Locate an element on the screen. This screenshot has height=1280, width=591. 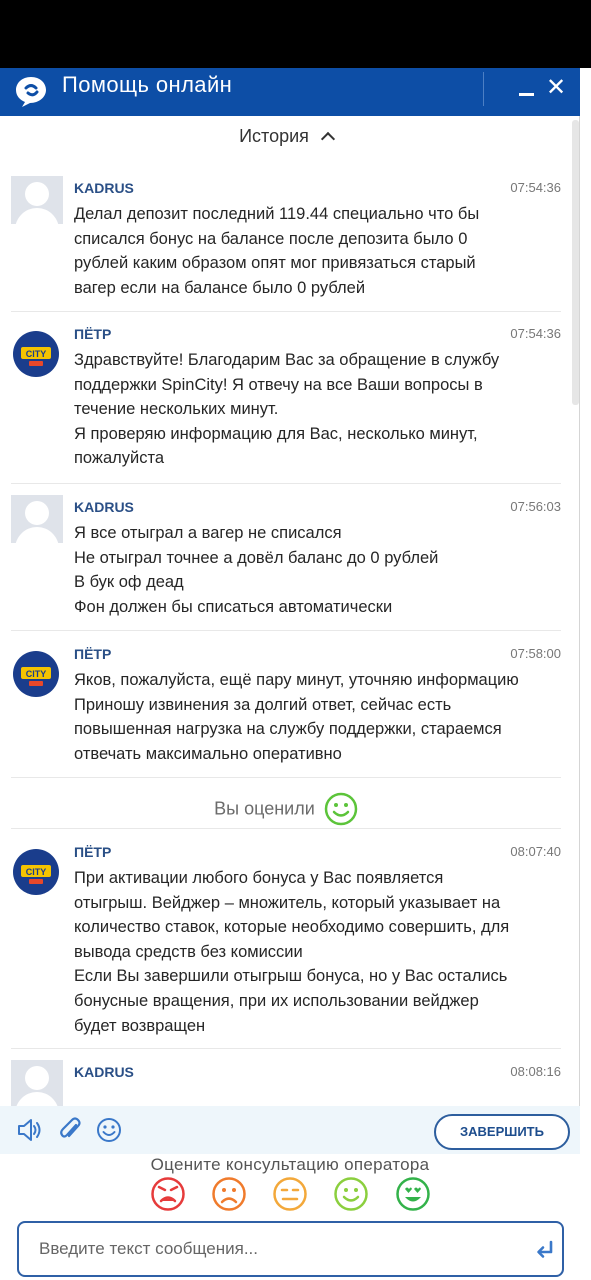
emoji-icon is located at coordinates (109, 1130).